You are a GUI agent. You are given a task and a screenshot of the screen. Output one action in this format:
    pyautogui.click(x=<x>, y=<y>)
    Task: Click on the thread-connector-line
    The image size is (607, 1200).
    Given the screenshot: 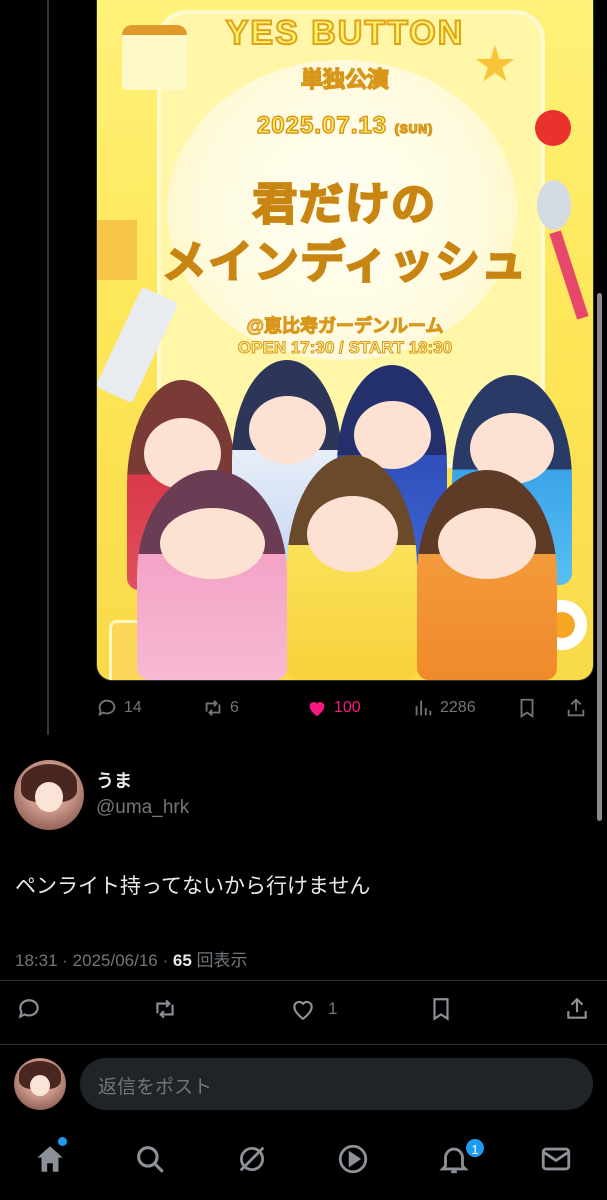 What is the action you would take?
    pyautogui.click(x=48, y=367)
    